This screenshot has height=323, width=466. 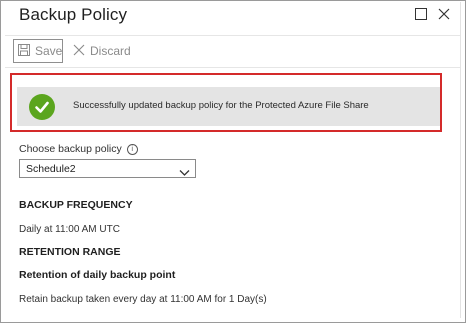 I want to click on save-icon, so click(x=24, y=51).